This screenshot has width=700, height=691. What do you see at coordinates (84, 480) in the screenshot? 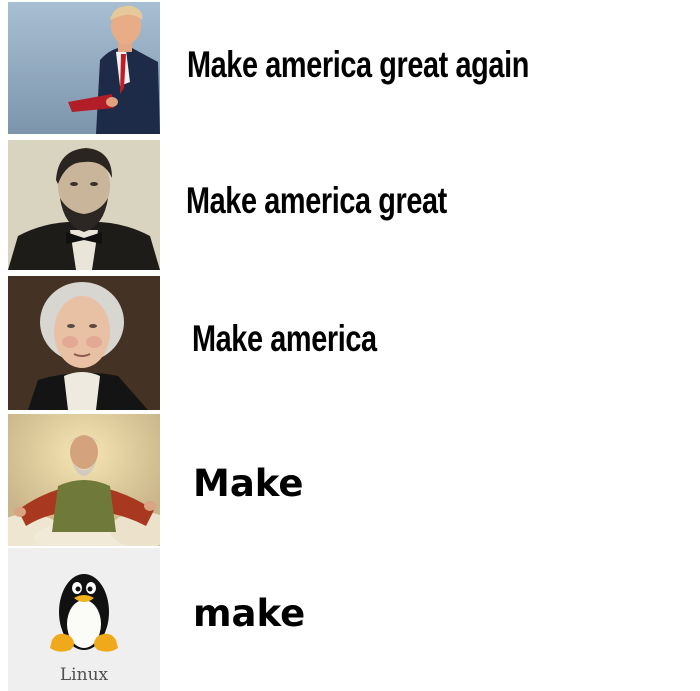
I see `deity-clouds-image` at bounding box center [84, 480].